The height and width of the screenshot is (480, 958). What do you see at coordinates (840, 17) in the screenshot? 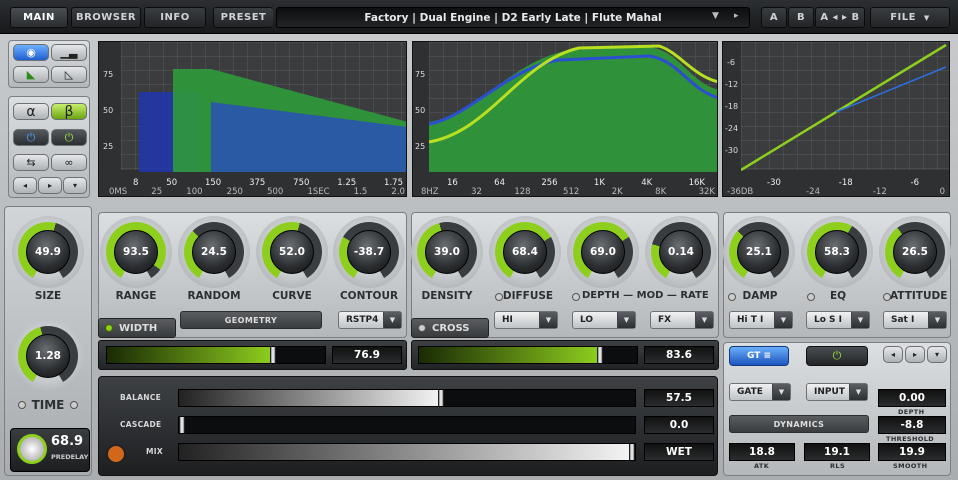
I see `compare-a-to-b-button: A ◂ ▸ B` at bounding box center [840, 17].